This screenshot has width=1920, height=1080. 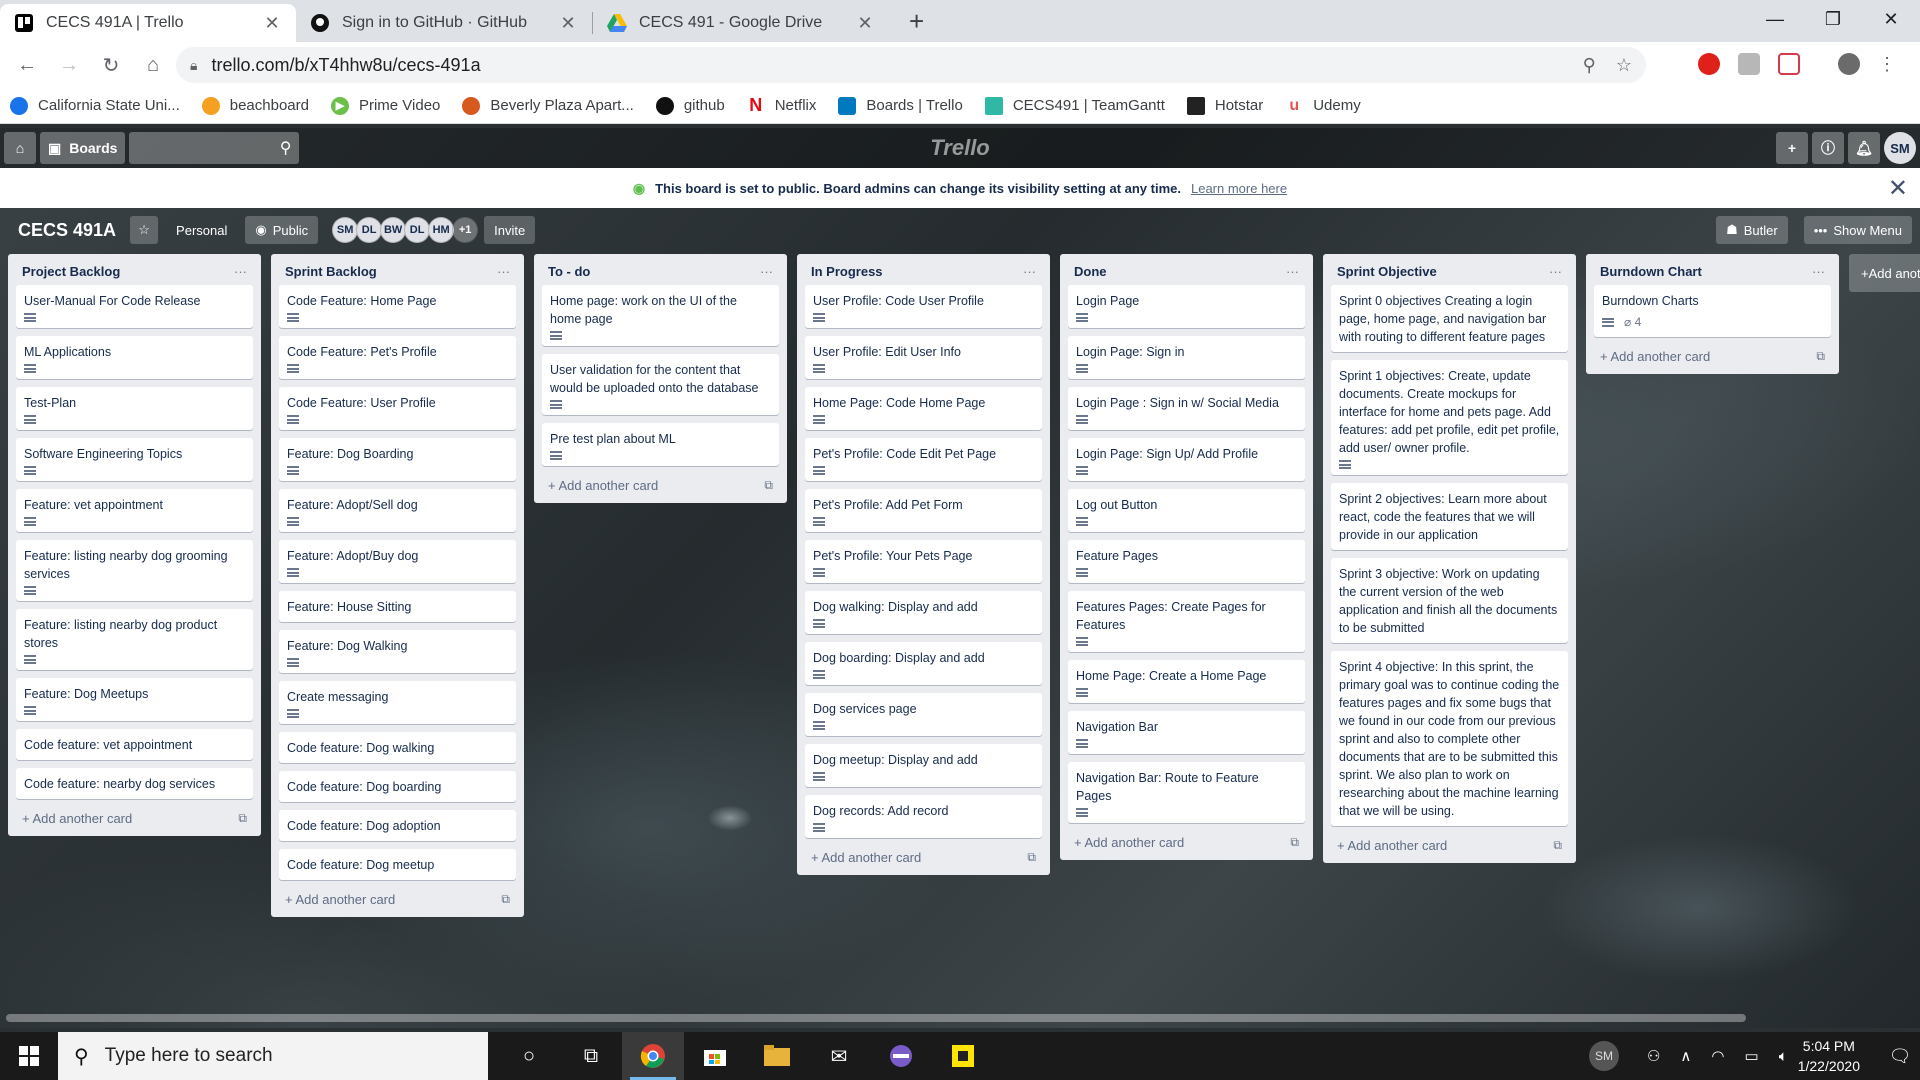 What do you see at coordinates (1857, 230) in the screenshot?
I see `show-menu-button: ••• Show Menu` at bounding box center [1857, 230].